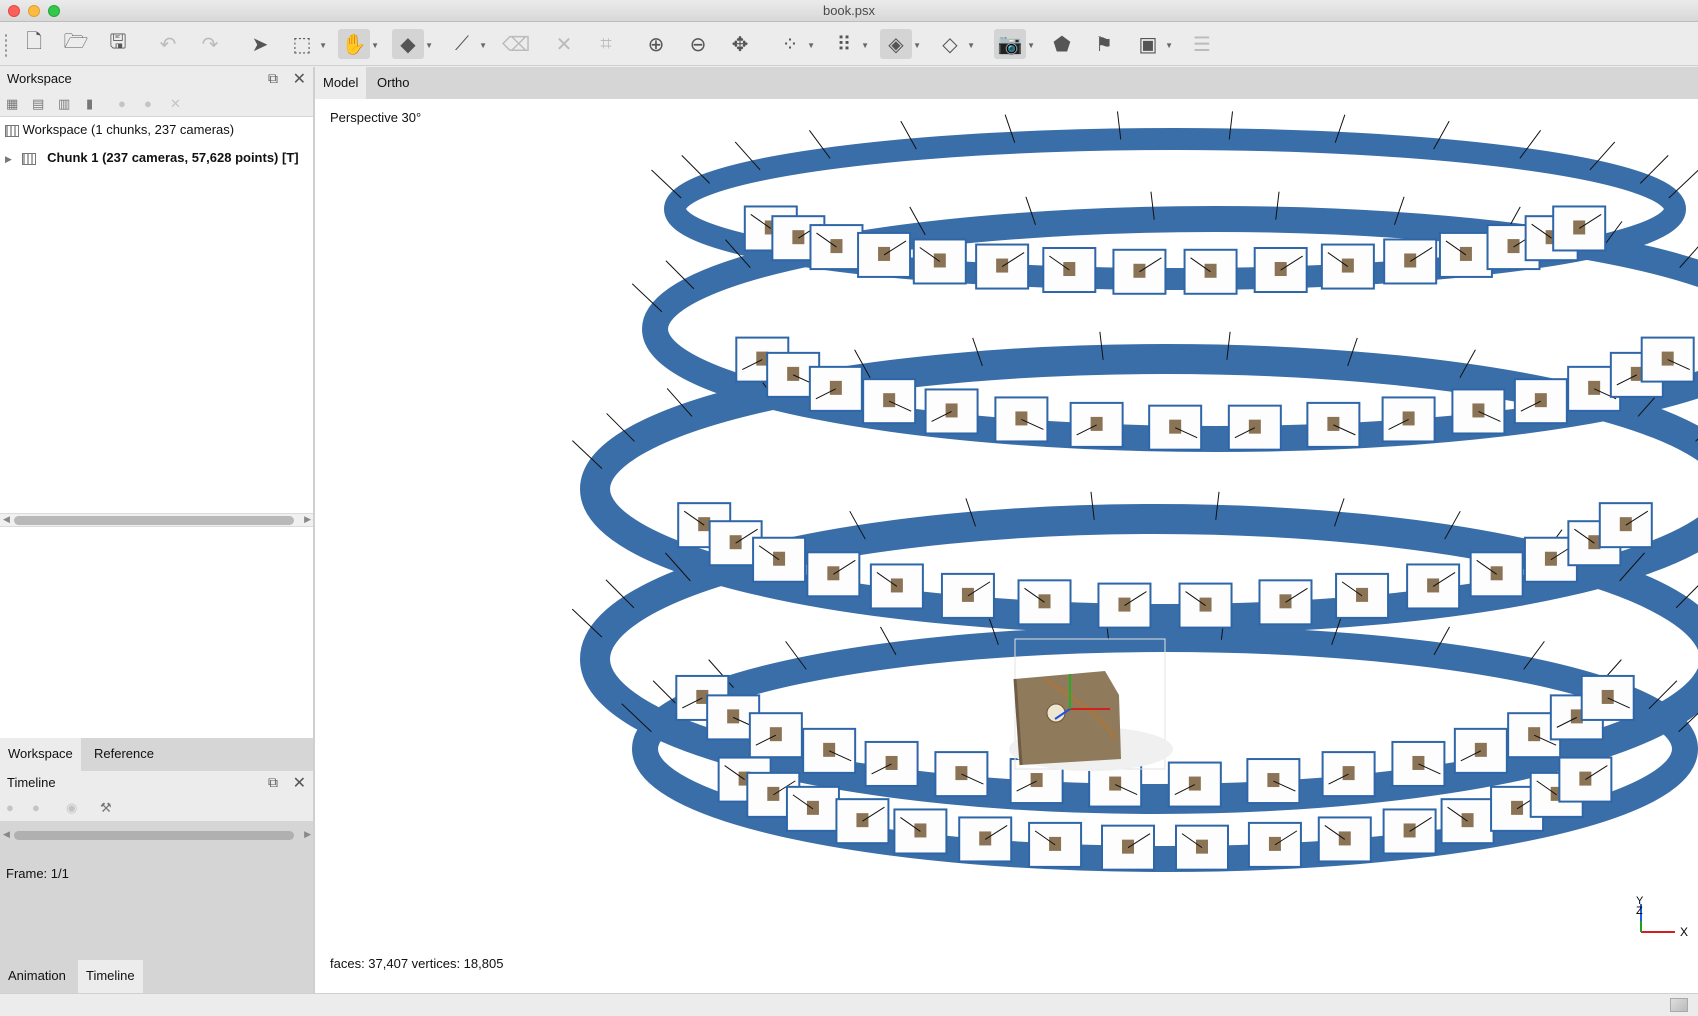  What do you see at coordinates (89, 104) in the screenshot?
I see `add-marker-icon: ▮` at bounding box center [89, 104].